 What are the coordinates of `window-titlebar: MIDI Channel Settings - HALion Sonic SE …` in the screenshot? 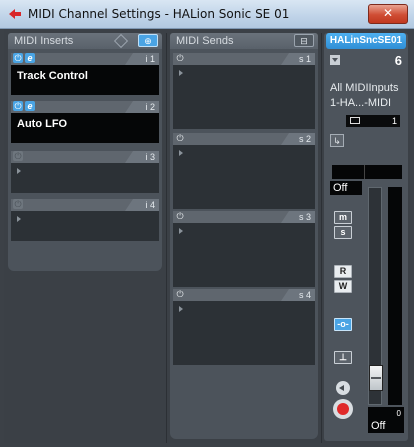 It's located at (207, 14).